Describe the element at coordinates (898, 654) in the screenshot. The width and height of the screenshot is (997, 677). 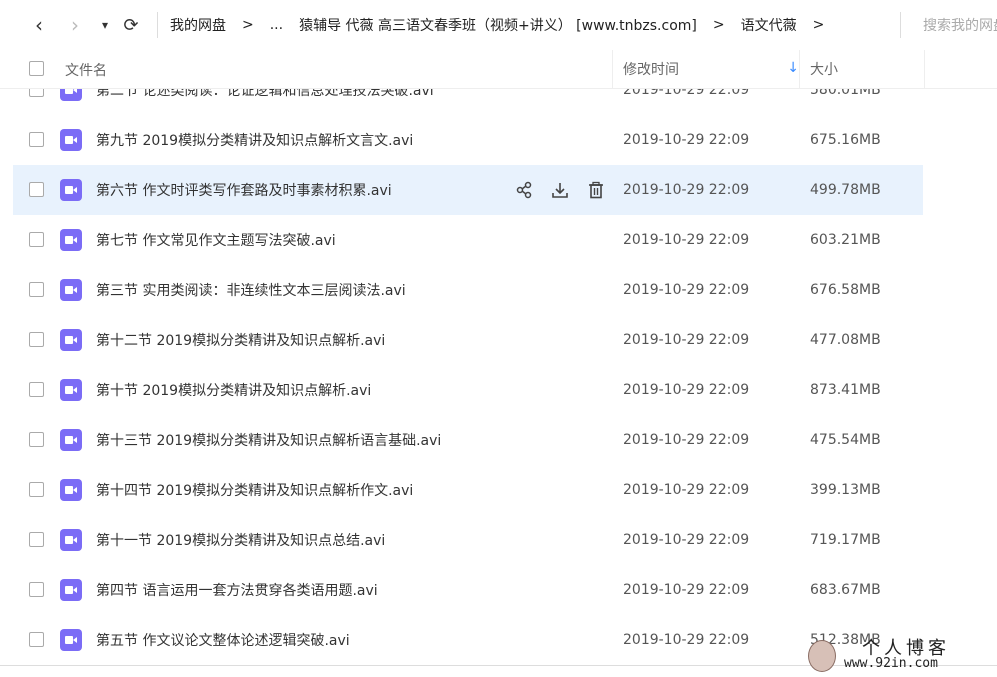
I see `blog-watermark: 个人博客 www.92in.com` at that location.